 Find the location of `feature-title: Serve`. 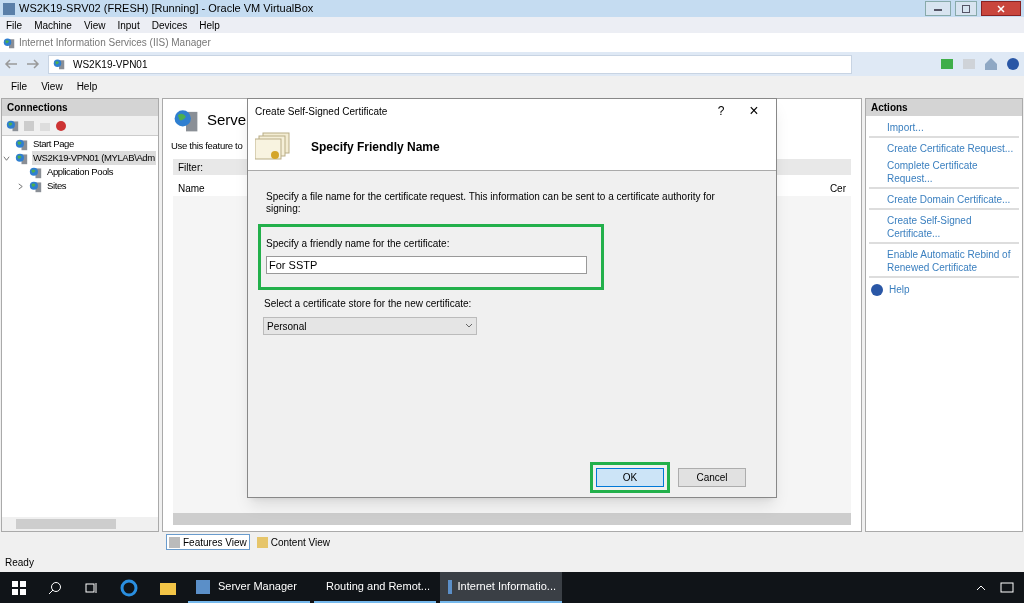

feature-title: Serve is located at coordinates (227, 119).